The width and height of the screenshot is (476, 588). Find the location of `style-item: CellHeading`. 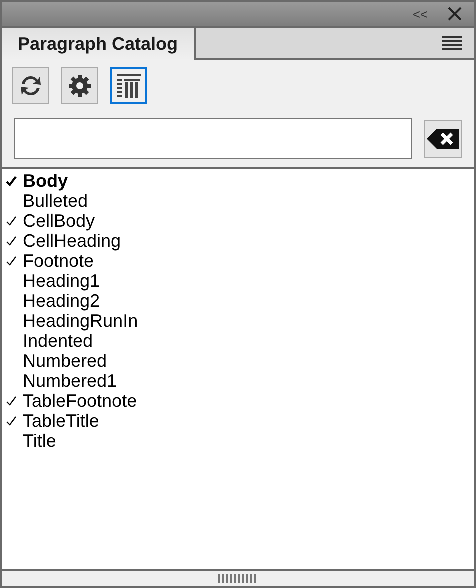

style-item: CellHeading is located at coordinates (238, 241).